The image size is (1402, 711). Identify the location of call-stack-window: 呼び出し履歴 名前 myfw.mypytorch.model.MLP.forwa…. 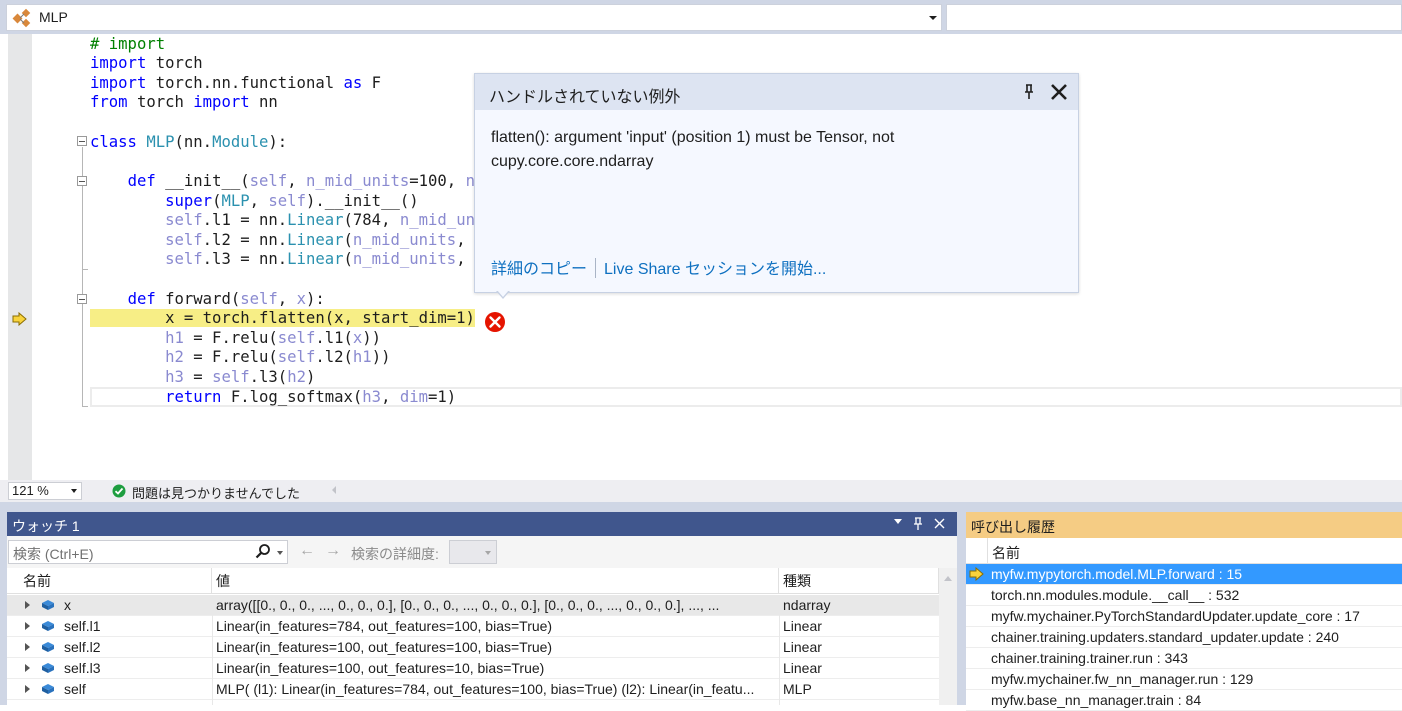
(1184, 611).